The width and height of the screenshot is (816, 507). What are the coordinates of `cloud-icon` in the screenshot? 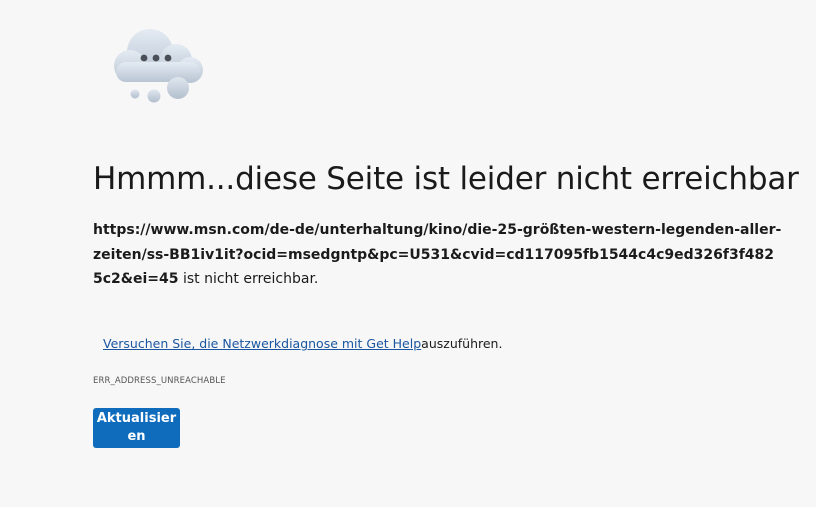 It's located at (158, 66).